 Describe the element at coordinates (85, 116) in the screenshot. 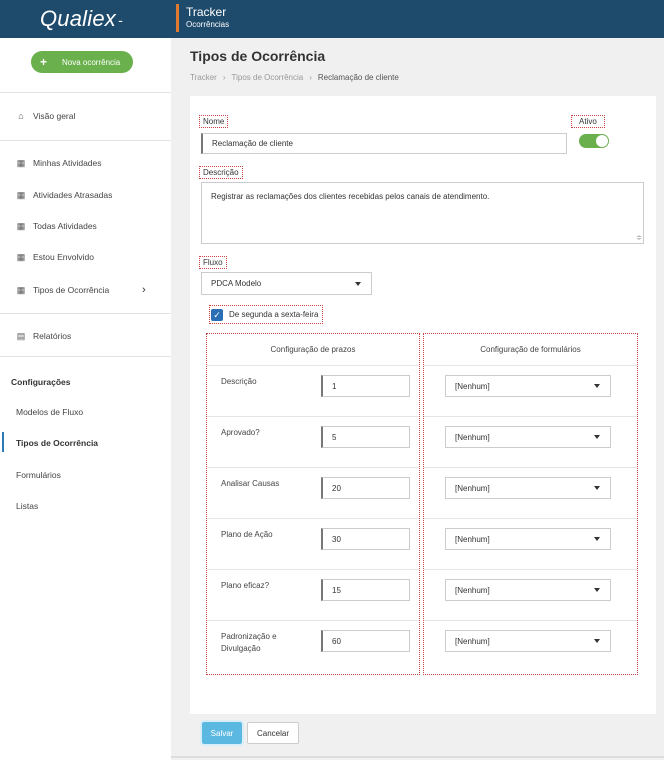

I see `sidebar-item-visao-geral: ⌂ Visão geral` at that location.